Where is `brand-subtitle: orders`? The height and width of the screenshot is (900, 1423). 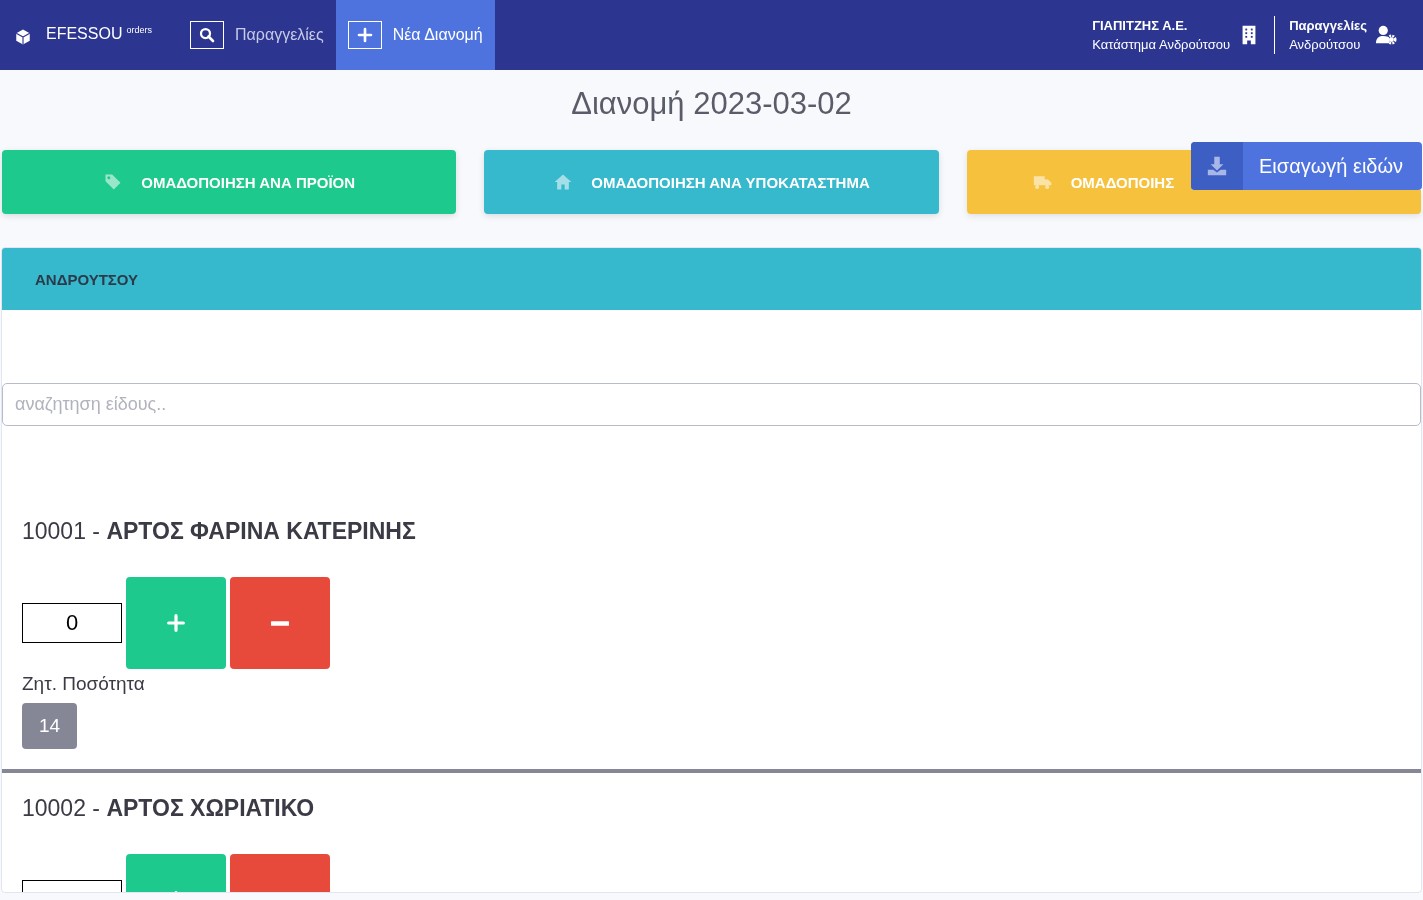
brand-subtitle: orders is located at coordinates (139, 29).